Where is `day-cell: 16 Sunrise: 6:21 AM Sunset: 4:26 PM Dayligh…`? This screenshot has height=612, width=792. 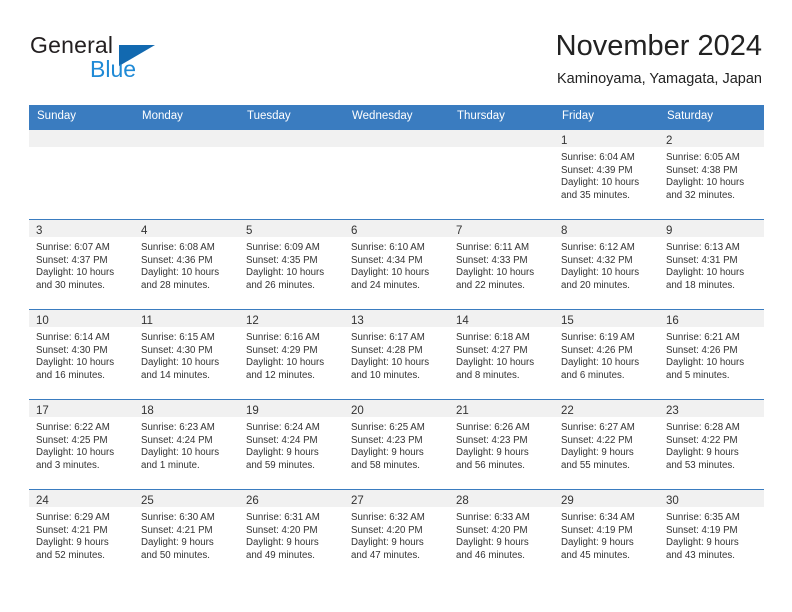
day-cell: 16 Sunrise: 6:21 AM Sunset: 4:26 PM Dayligh… is located at coordinates (711, 354).